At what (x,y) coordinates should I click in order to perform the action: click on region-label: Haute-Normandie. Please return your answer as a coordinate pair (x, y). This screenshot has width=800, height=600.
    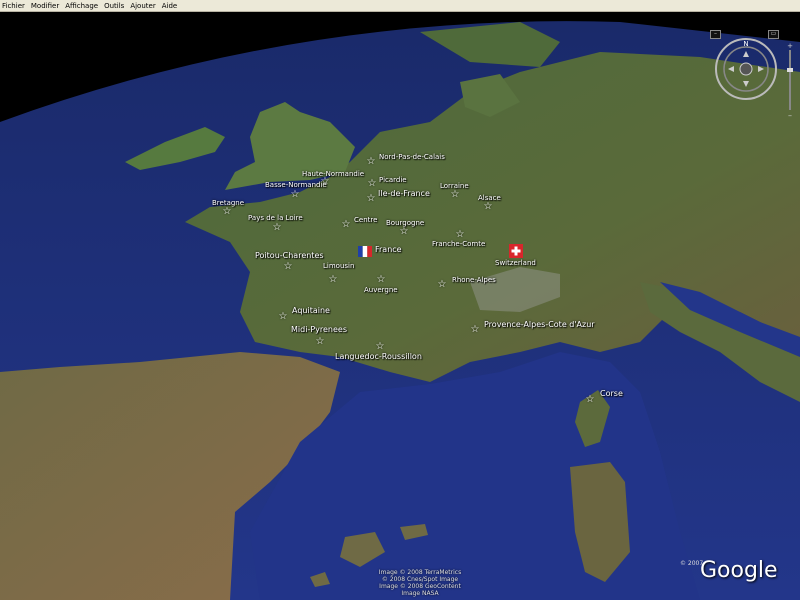
    Looking at the image, I should click on (333, 174).